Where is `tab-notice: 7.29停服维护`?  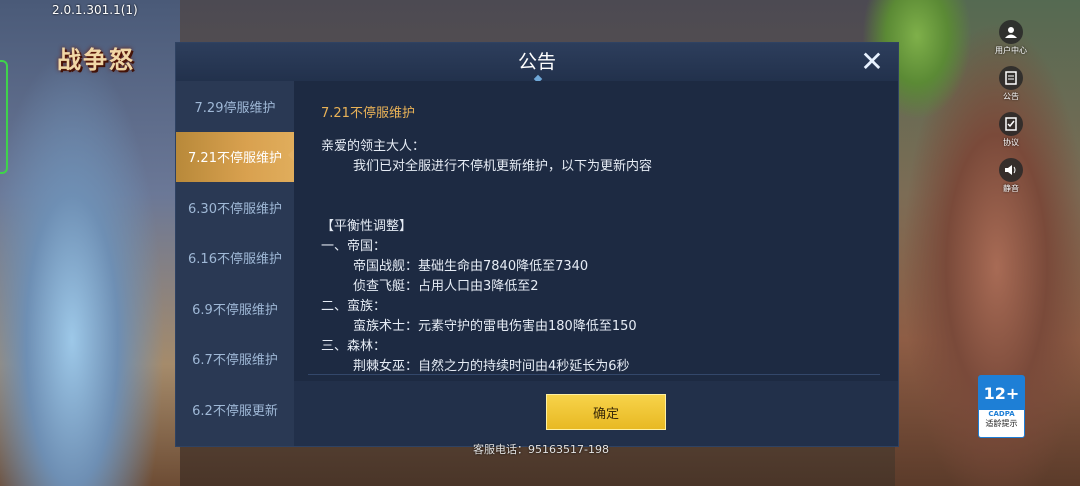
tab-notice: 7.29停服维护 is located at coordinates (235, 106).